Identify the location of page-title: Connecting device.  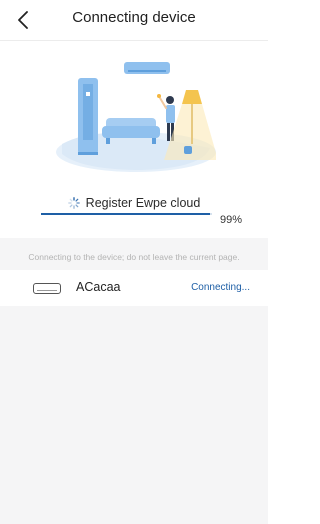
(134, 17).